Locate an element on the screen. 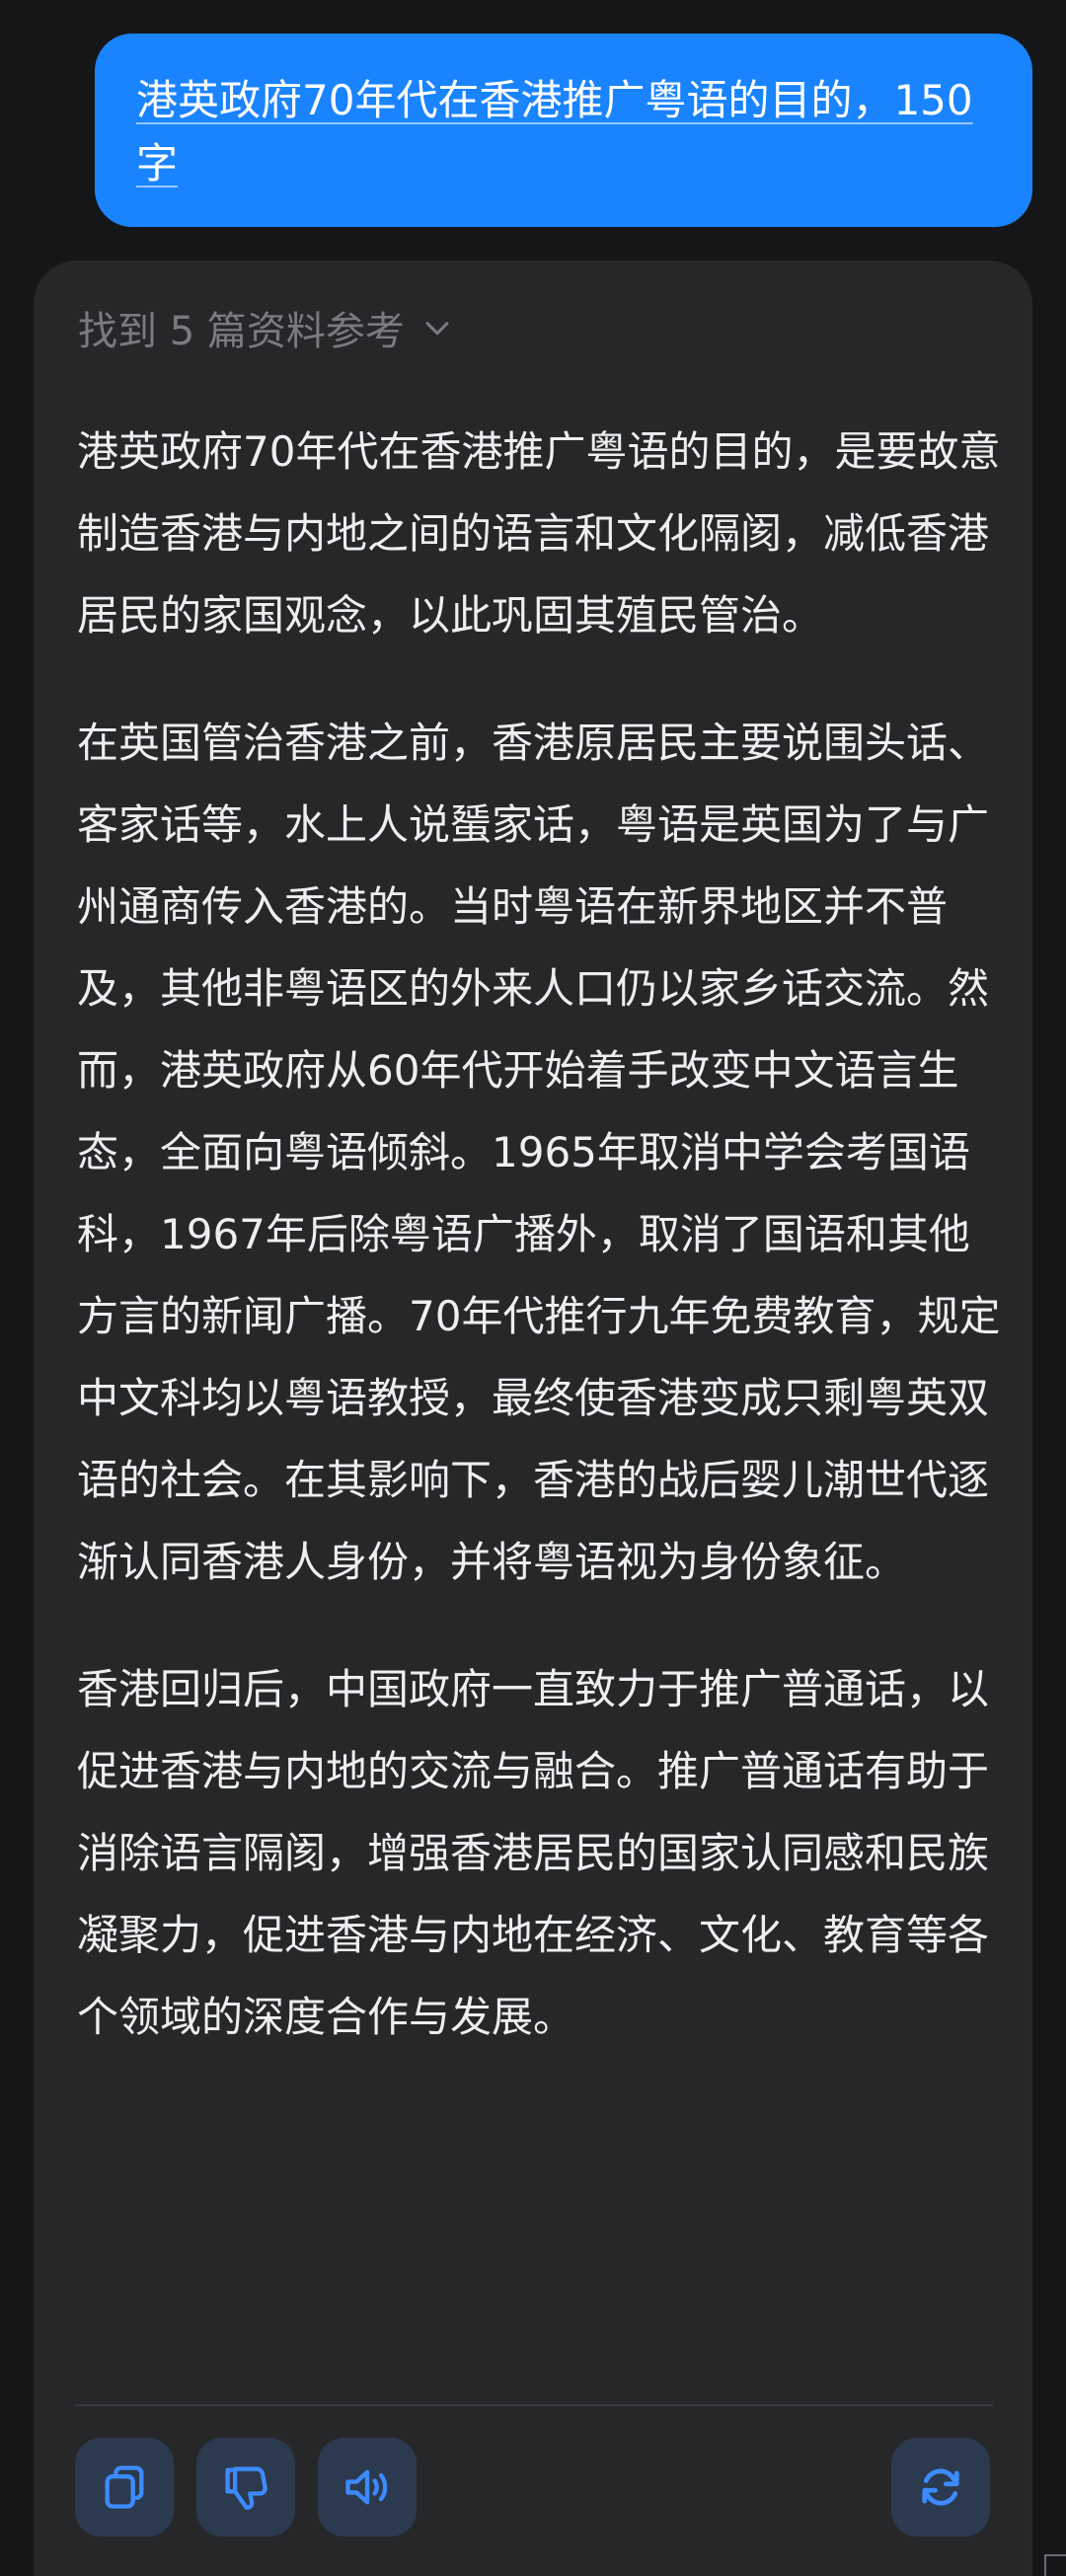 This screenshot has width=1066, height=2576. resize-corner is located at coordinates (1055, 2565).